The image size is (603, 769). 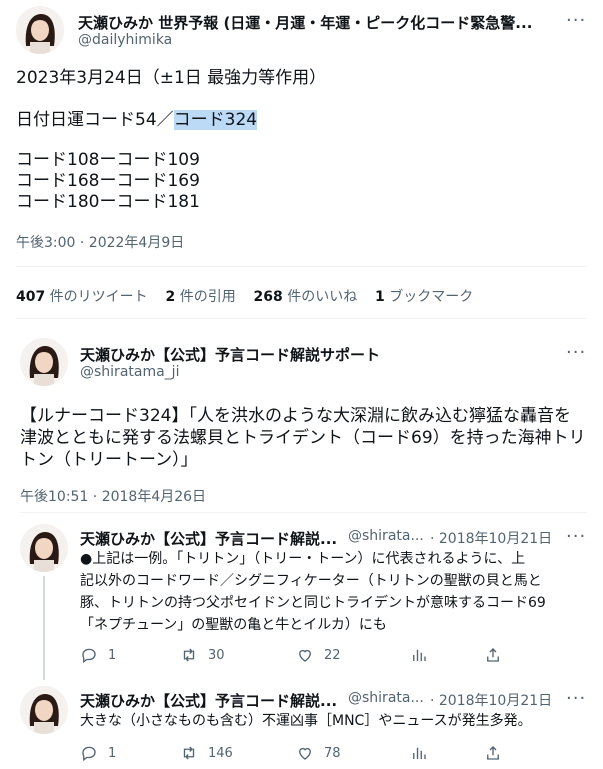 I want to click on retweet-count: 30, so click(x=216, y=655).